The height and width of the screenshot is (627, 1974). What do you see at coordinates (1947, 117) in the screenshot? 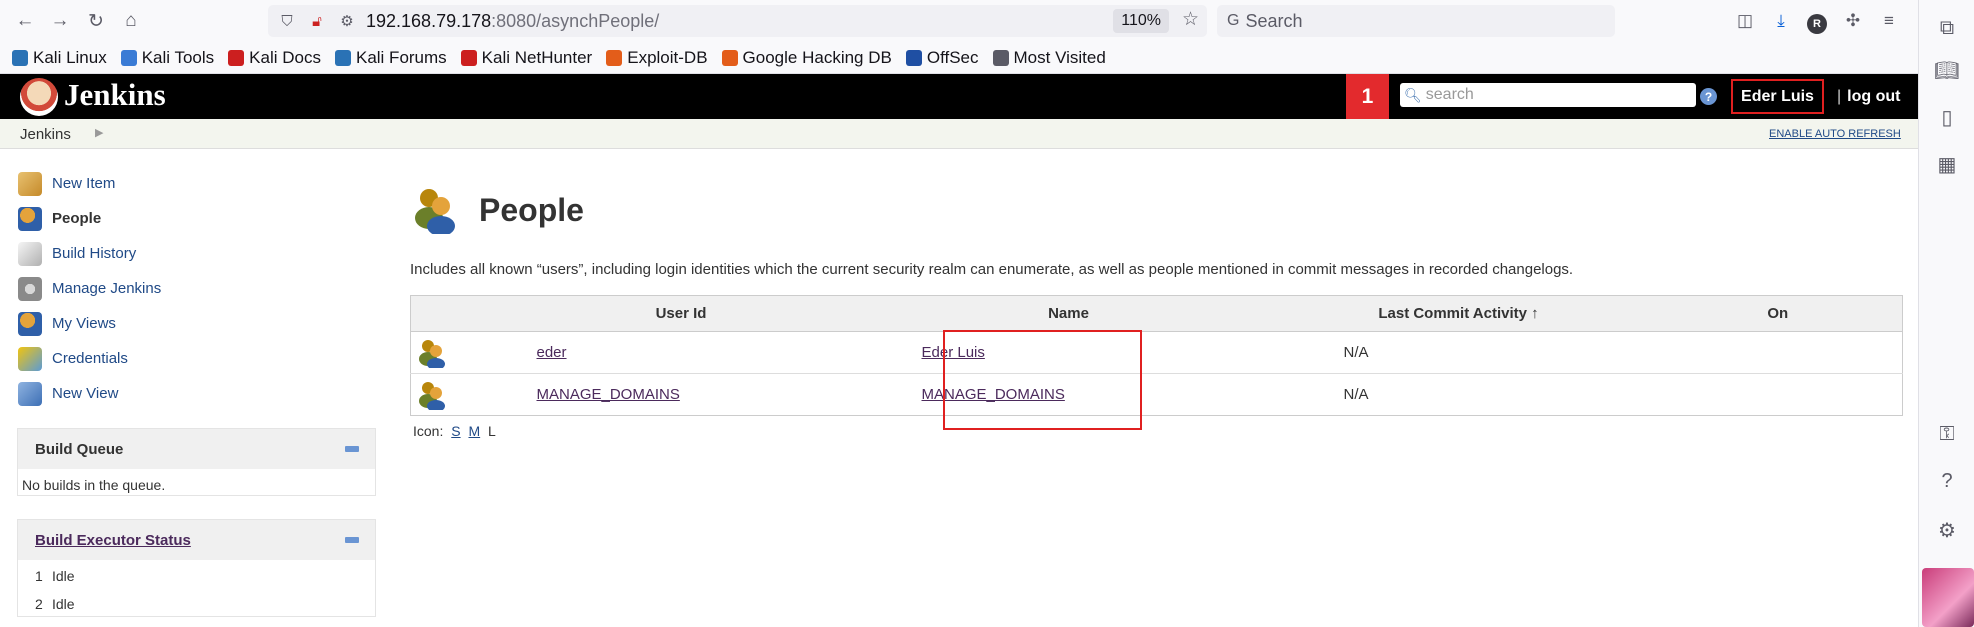
I see `tablet-icon: ▯` at bounding box center [1947, 117].